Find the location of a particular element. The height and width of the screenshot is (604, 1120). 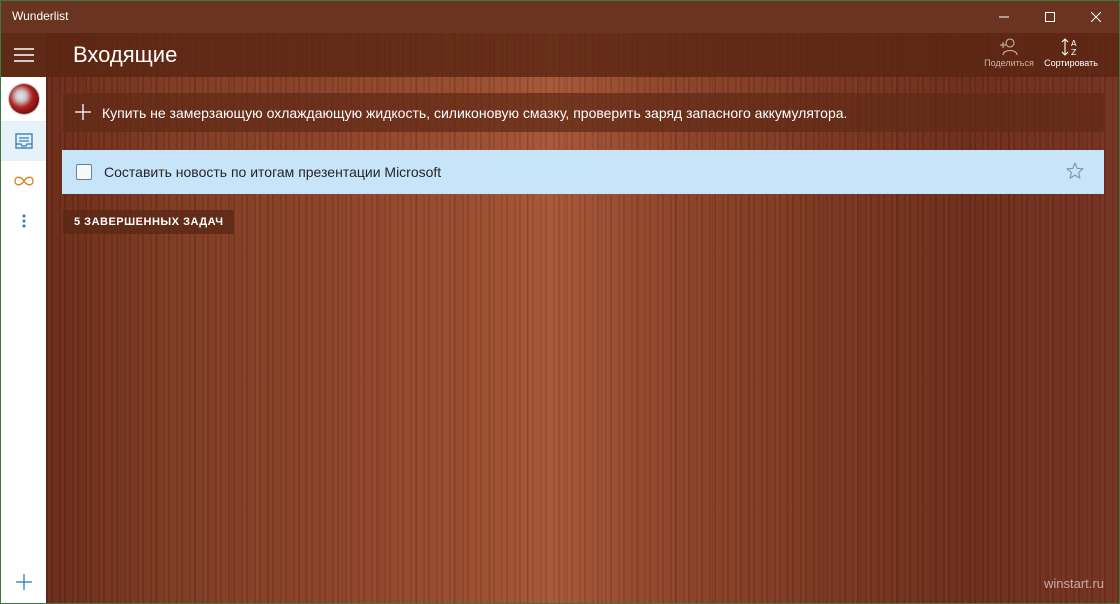

task-checkbox is located at coordinates (84, 172).